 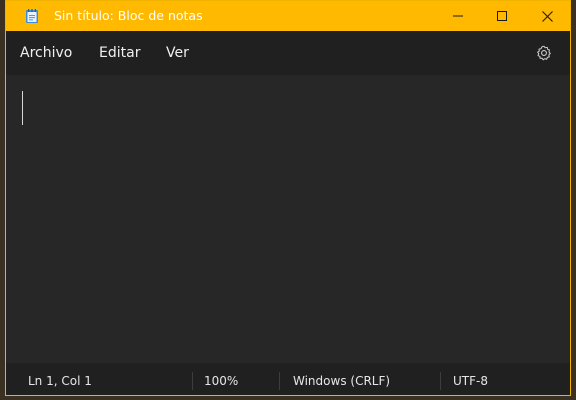 I want to click on status-line-endings: Windows (CRLF), so click(x=342, y=381).